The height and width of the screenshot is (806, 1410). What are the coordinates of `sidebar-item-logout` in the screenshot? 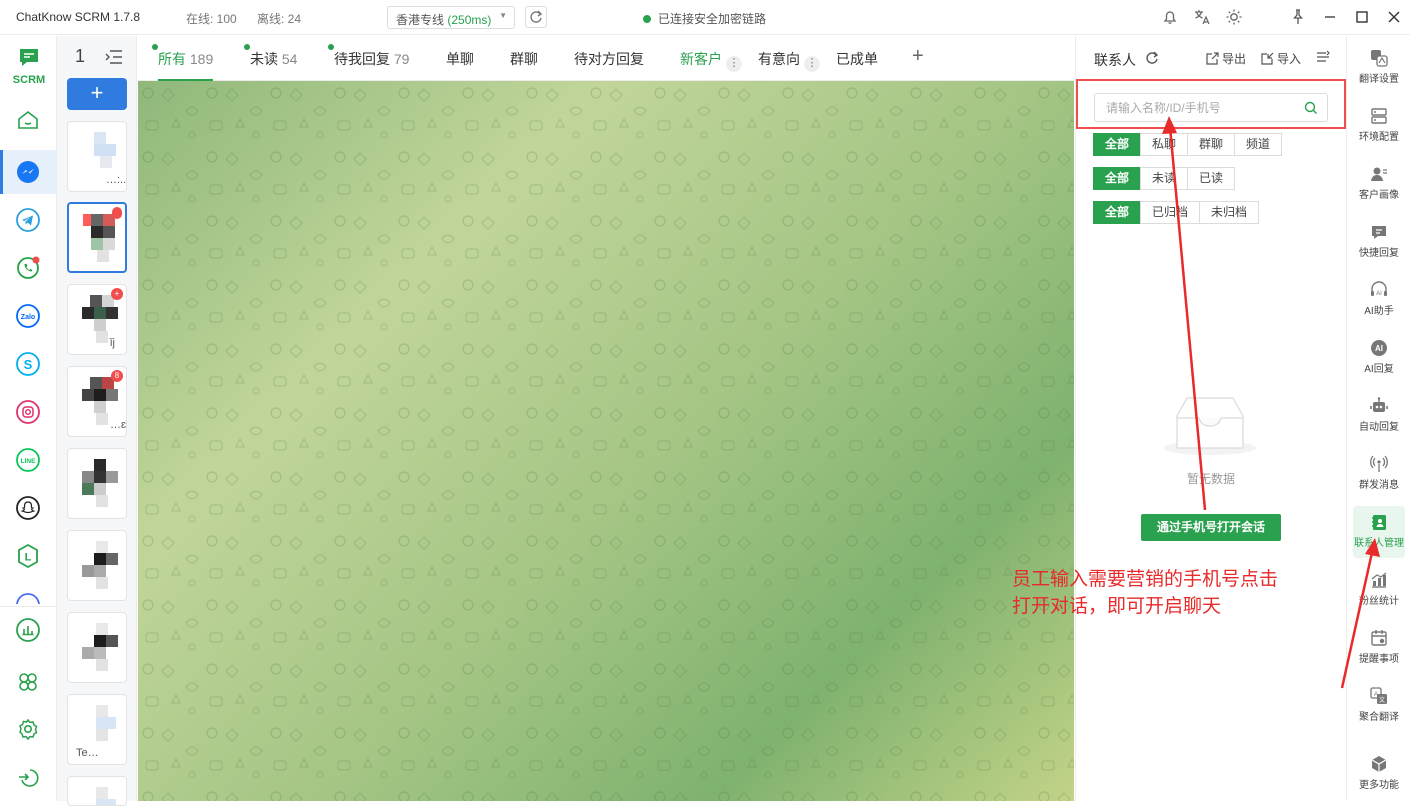 It's located at (28, 777).